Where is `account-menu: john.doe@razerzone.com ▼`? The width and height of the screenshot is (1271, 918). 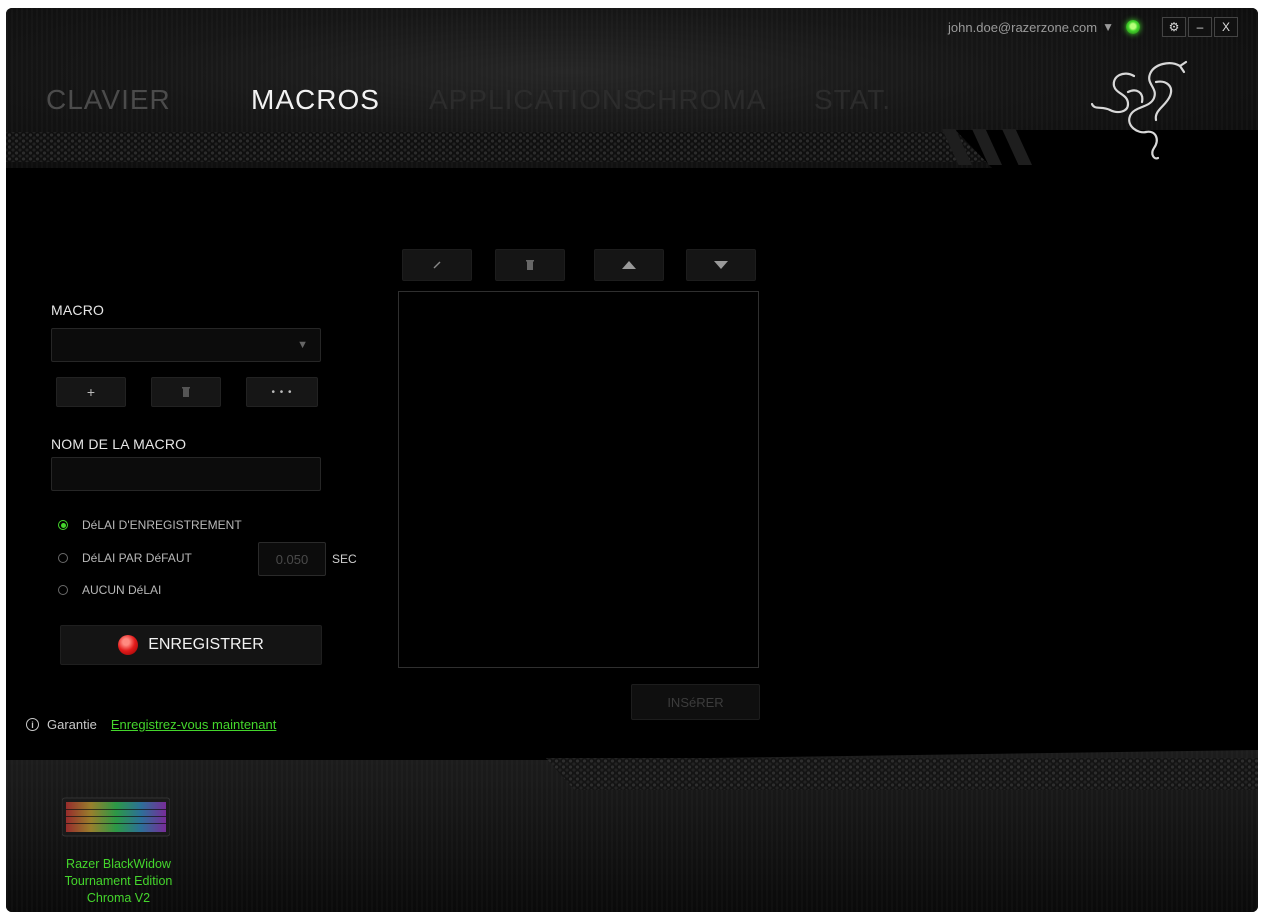
account-menu: john.doe@razerzone.com ▼ is located at coordinates (1031, 27).